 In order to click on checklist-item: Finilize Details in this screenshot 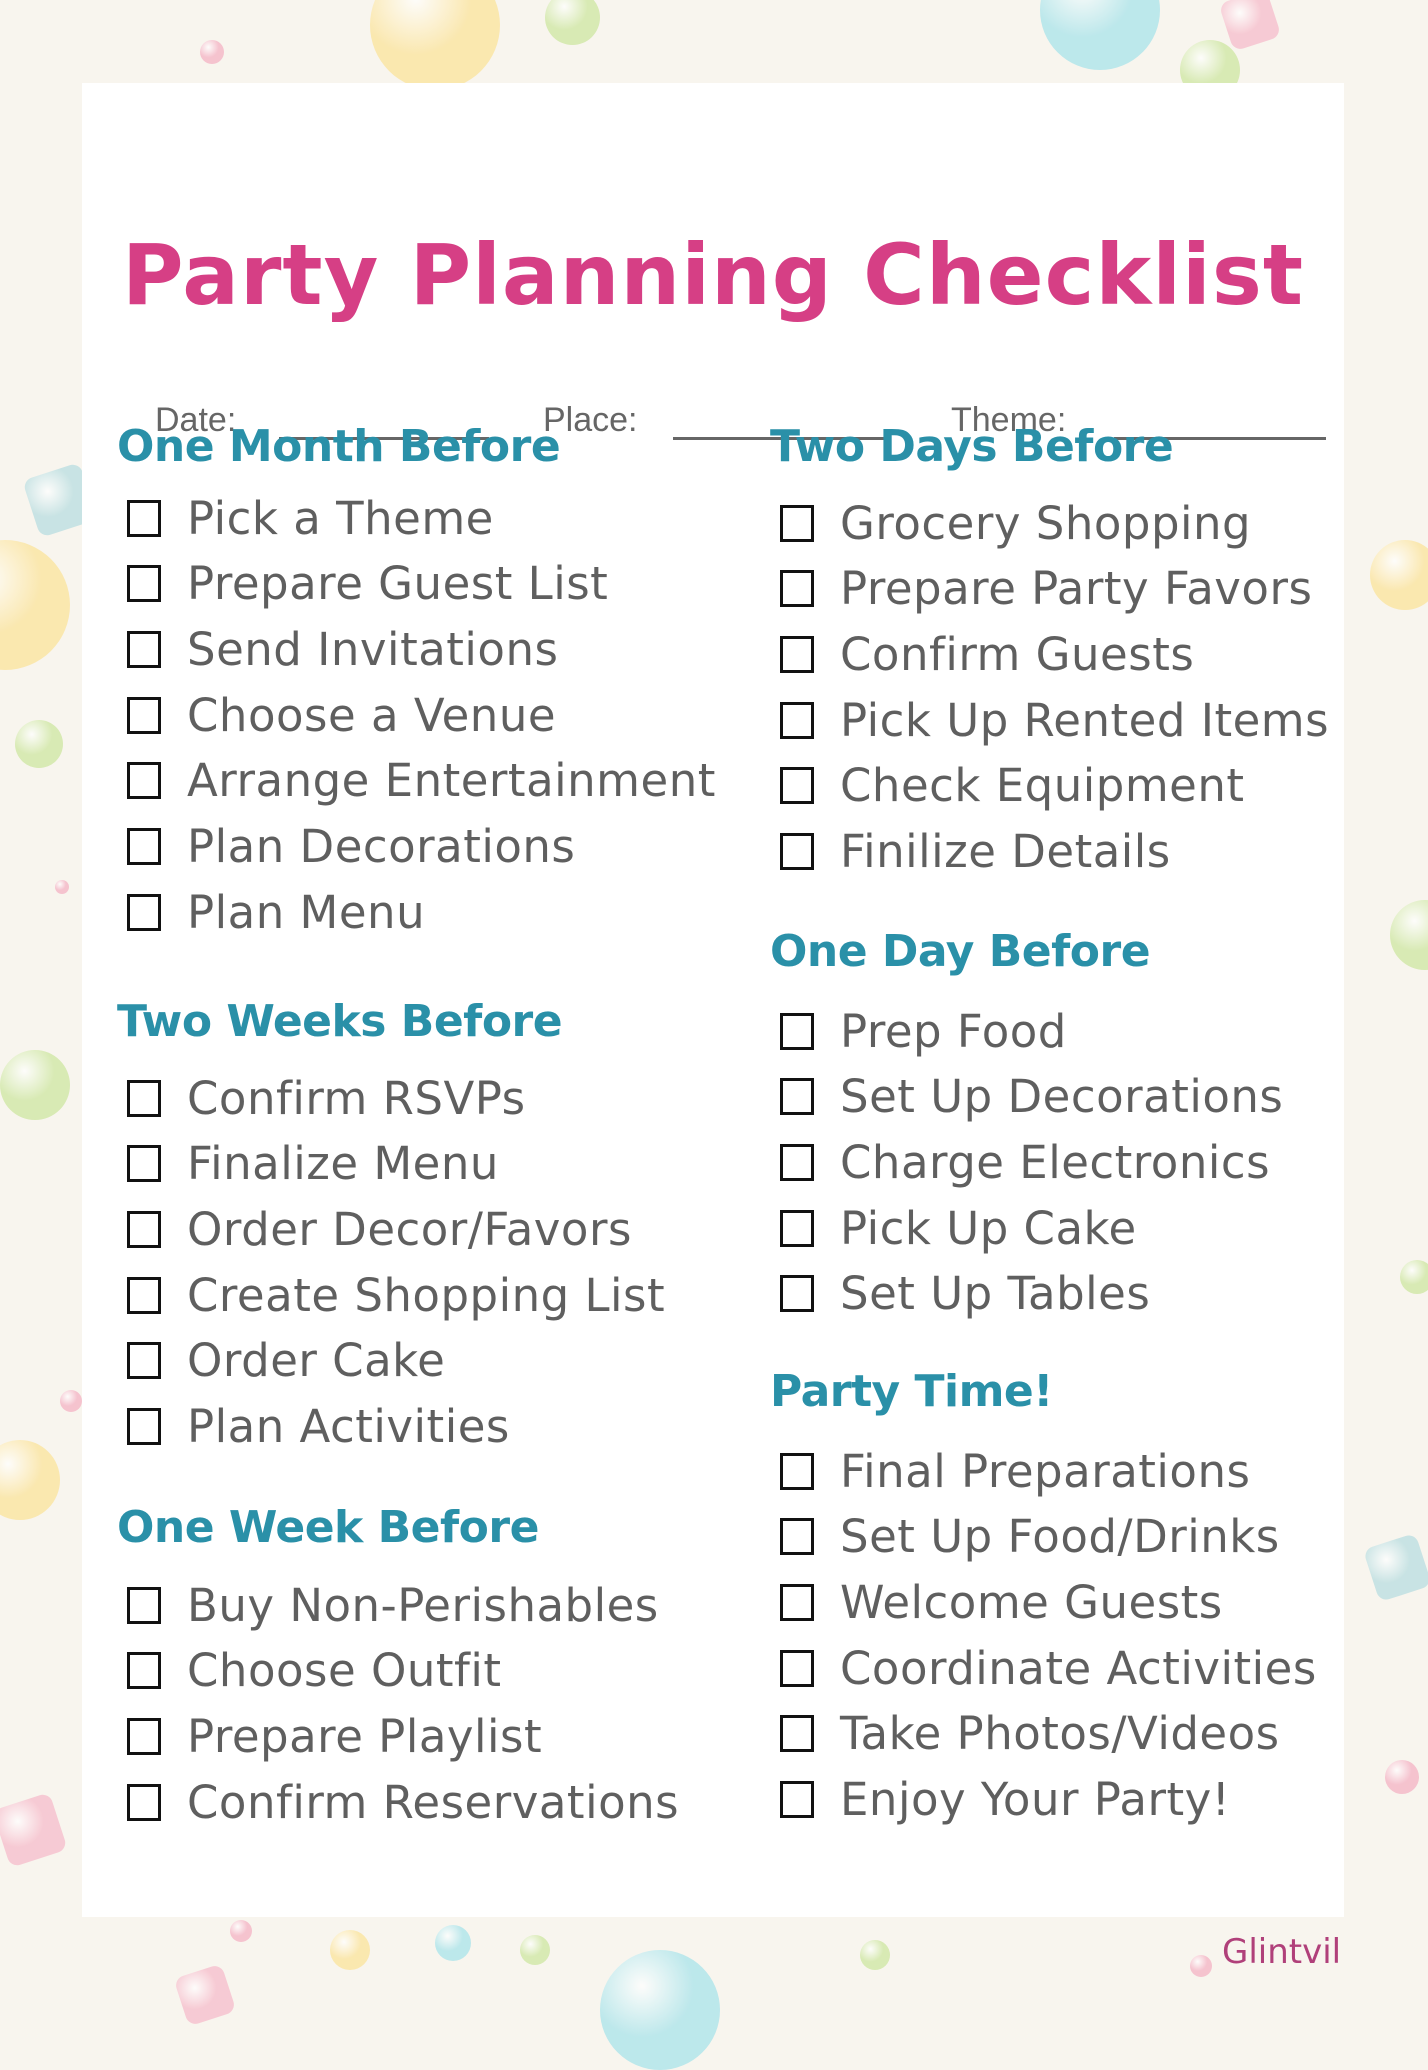, I will do `click(970, 852)`.